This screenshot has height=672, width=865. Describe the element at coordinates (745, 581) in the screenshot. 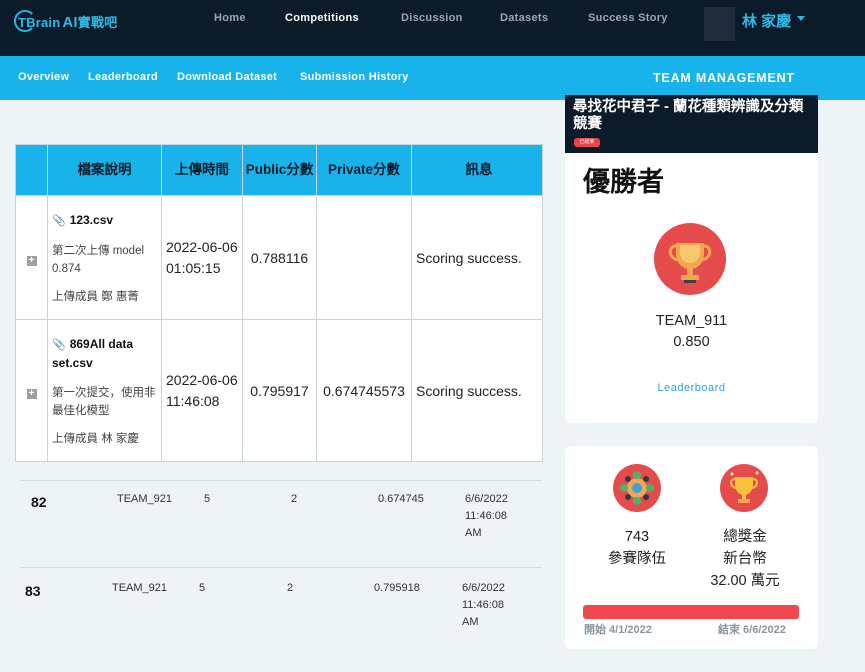

I see `prize-amount: 32.00 萬元` at that location.